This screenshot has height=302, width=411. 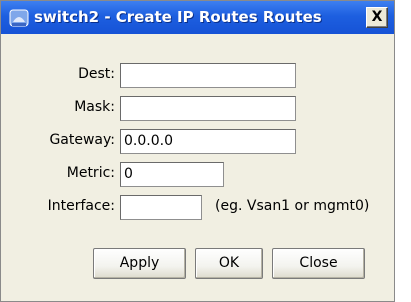 I want to click on close-icon: X, so click(x=377, y=17).